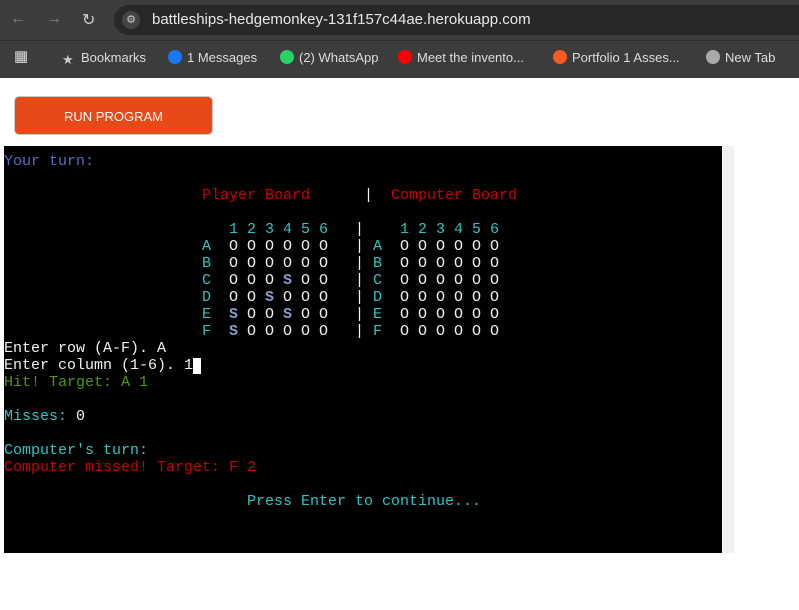 The image size is (799, 610). Describe the element at coordinates (287, 57) in the screenshot. I see `whatsapp-icon` at that location.